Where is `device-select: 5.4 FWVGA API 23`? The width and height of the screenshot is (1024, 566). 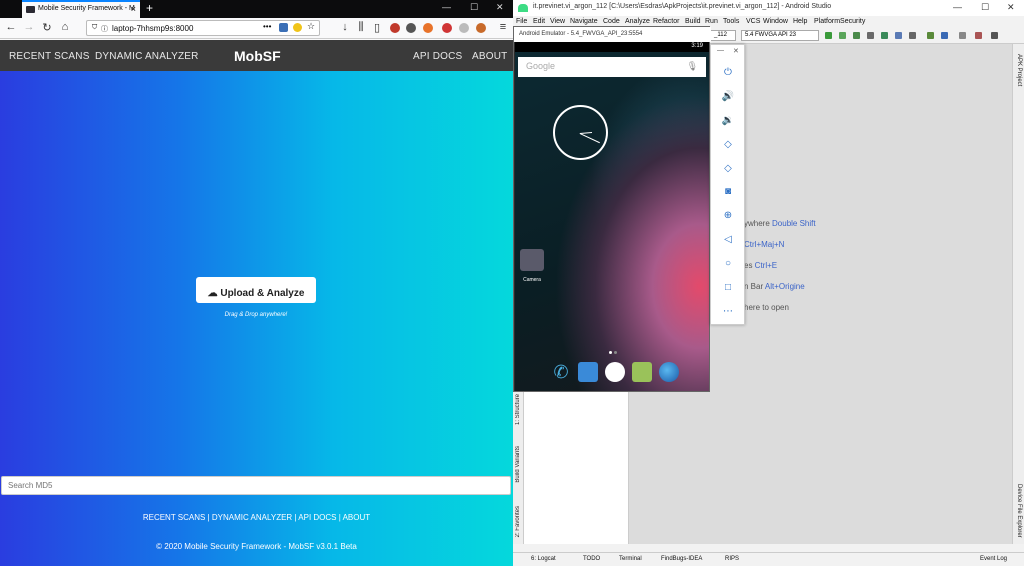 device-select: 5.4 FWVGA API 23 is located at coordinates (780, 35).